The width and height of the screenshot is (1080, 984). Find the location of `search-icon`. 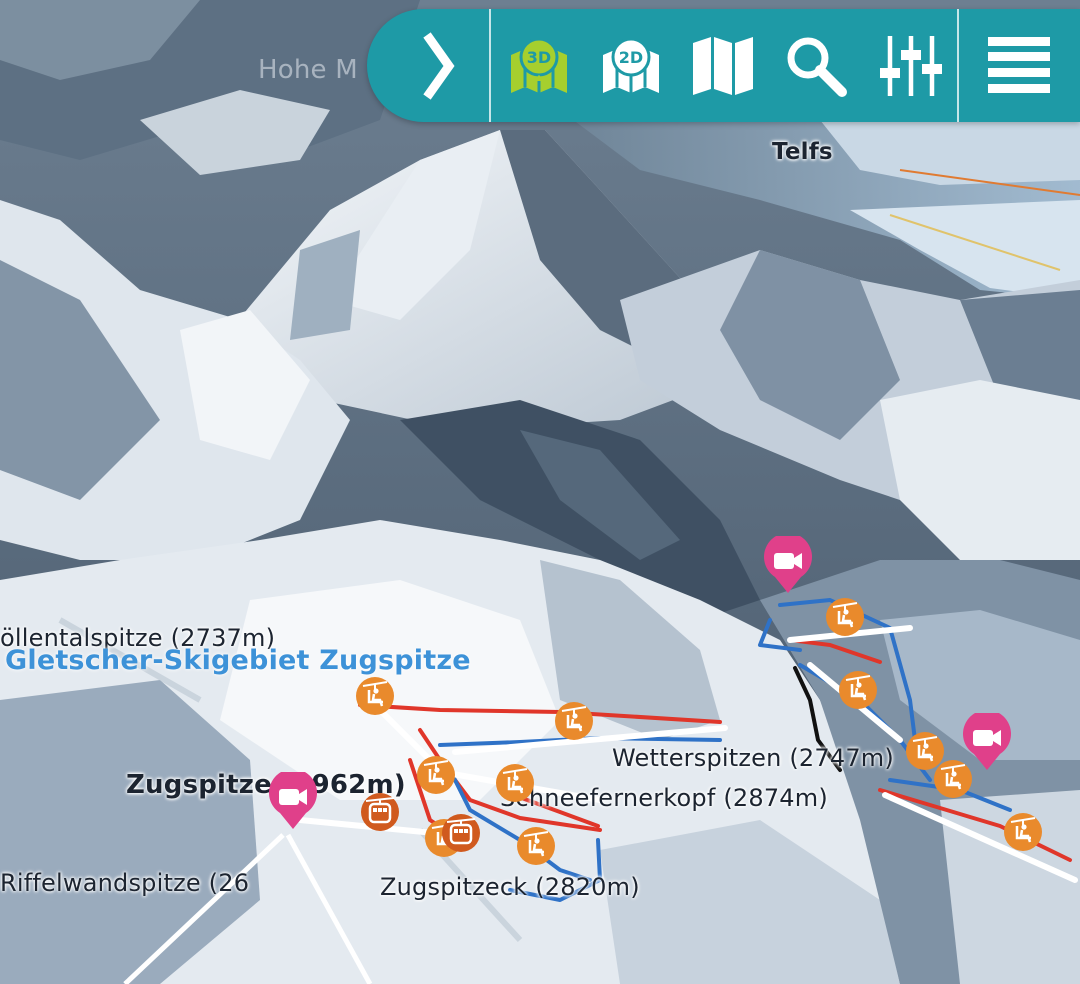

search-icon is located at coordinates (817, 67).